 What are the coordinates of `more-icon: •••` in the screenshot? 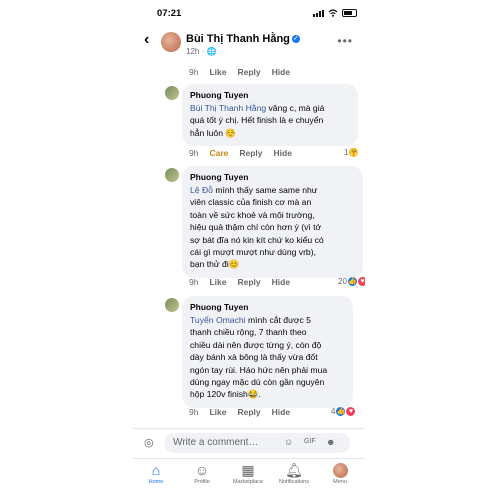 It's located at (345, 41).